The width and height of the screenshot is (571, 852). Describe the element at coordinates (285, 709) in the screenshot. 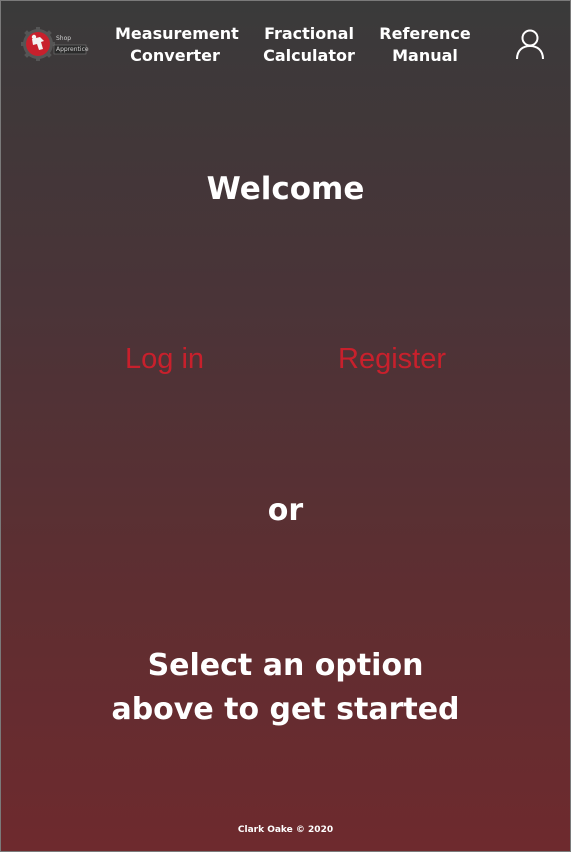

I see `get-started-line2: above to get started` at that location.